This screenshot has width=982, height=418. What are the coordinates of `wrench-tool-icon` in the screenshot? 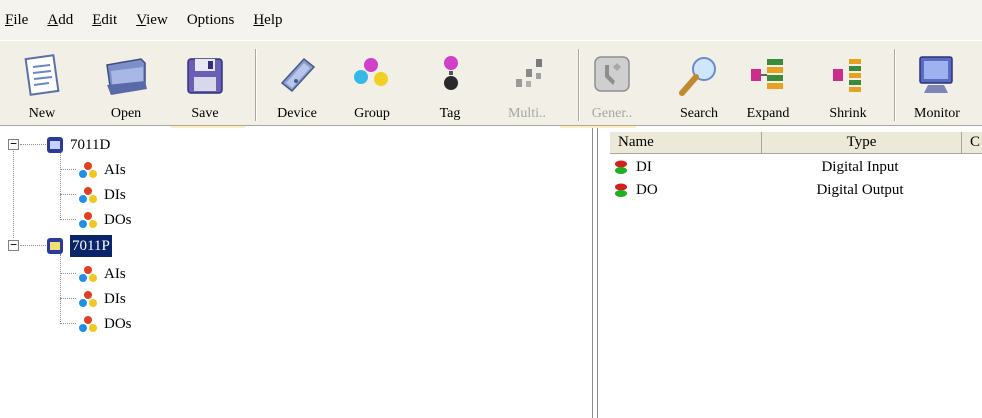 It's located at (612, 74).